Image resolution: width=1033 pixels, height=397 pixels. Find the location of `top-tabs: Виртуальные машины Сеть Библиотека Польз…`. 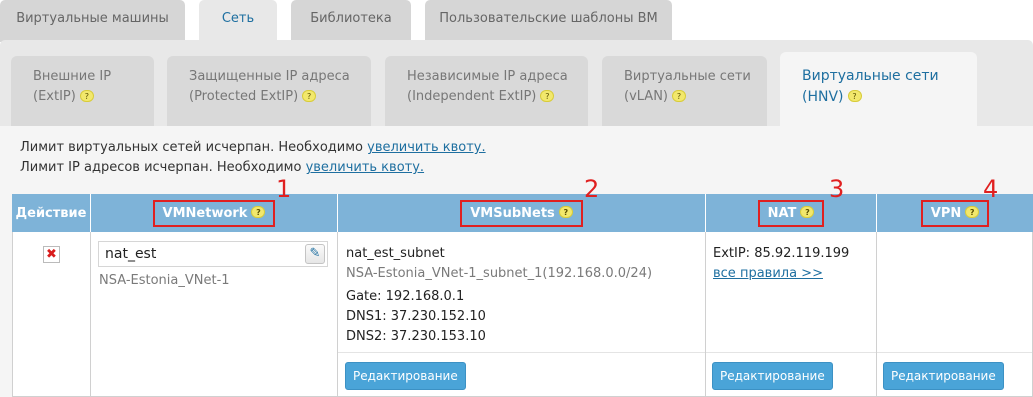

top-tabs: Виртуальные машины Сеть Библиотека Польз… is located at coordinates (516, 22).